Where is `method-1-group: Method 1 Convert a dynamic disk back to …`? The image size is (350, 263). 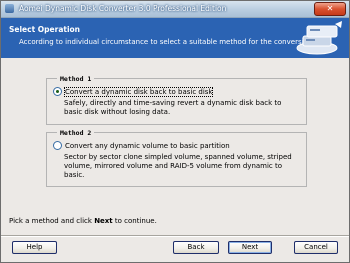 method-1-group: Method 1 Convert a dynamic disk back to … is located at coordinates (176, 99).